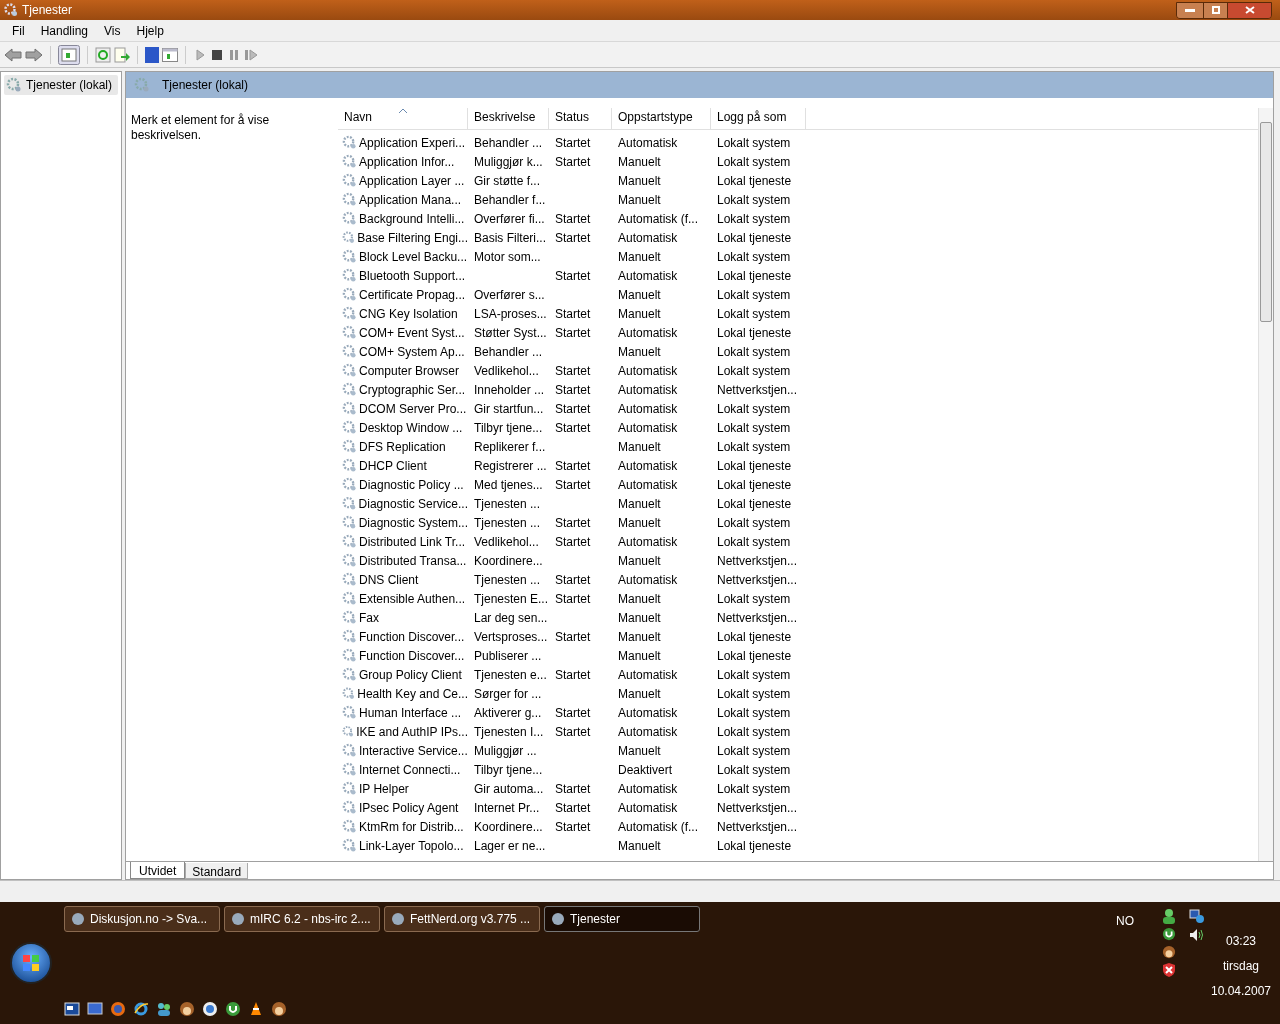  What do you see at coordinates (1249, 10) in the screenshot?
I see `close-button` at bounding box center [1249, 10].